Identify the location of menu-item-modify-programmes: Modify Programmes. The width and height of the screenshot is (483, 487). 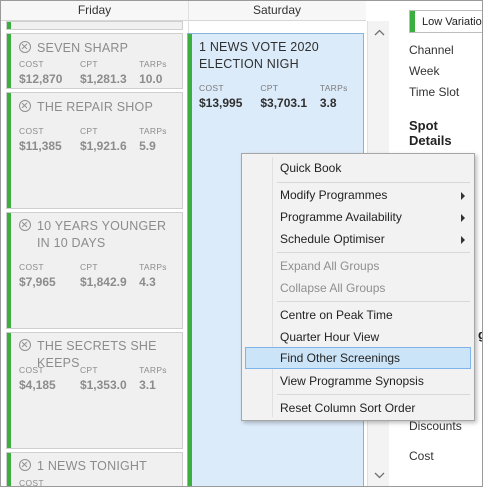
(358, 195).